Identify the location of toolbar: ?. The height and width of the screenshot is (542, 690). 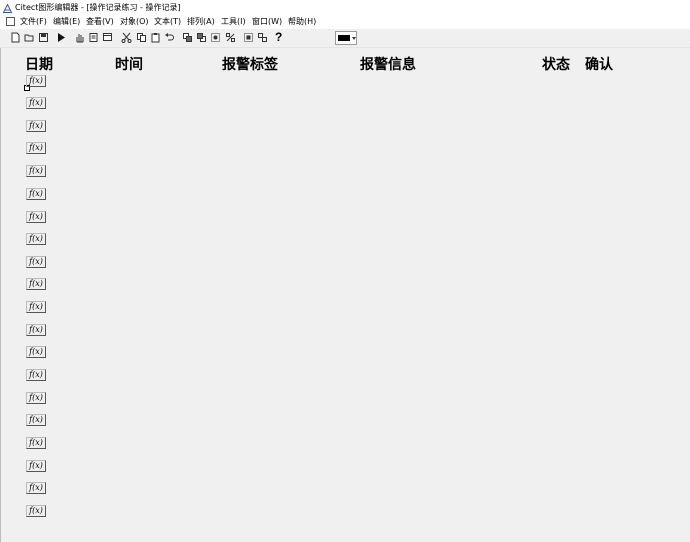
(345, 38).